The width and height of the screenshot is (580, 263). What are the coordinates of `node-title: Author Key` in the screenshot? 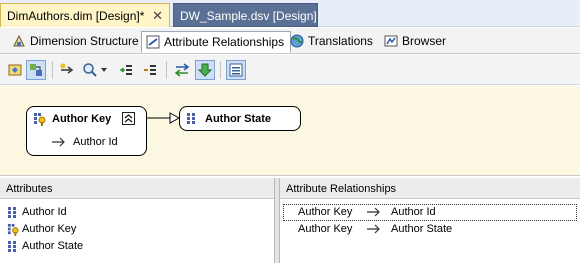 It's located at (82, 119).